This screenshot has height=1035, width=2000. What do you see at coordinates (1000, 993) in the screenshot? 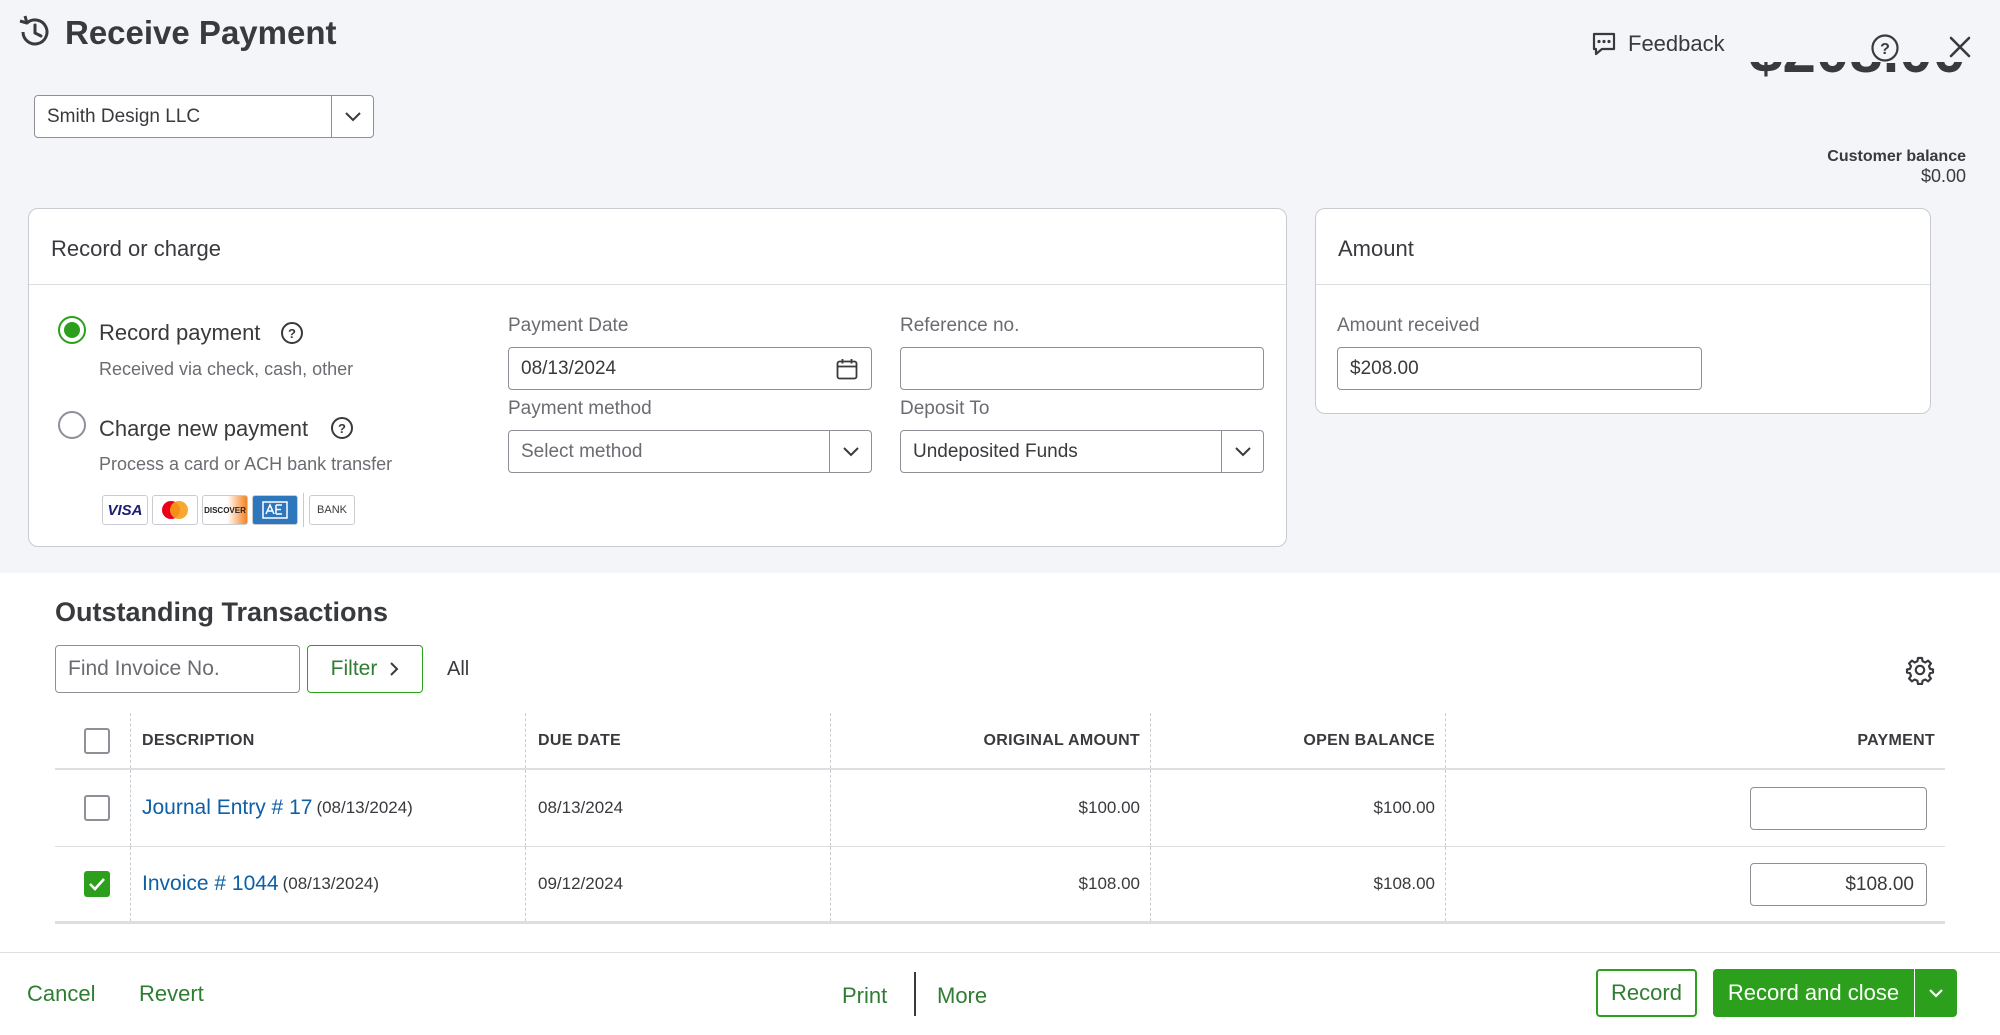
I see `footer-bar` at bounding box center [1000, 993].